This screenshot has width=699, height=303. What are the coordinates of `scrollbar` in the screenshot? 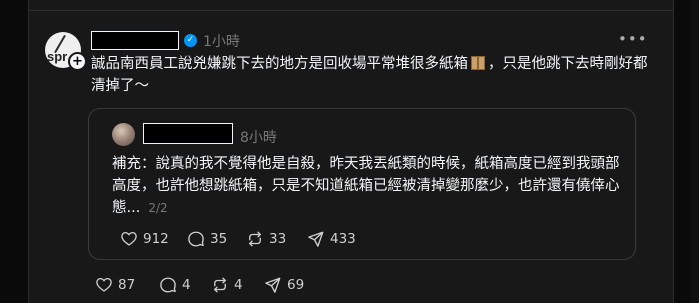 It's located at (695, 151).